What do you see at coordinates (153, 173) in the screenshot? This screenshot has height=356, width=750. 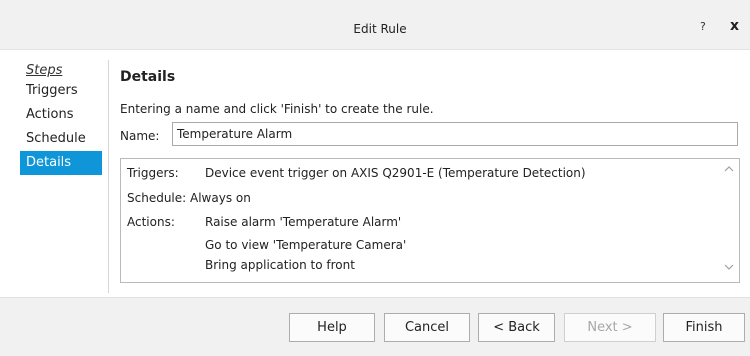 I see `triggers-label: Triggers:` at bounding box center [153, 173].